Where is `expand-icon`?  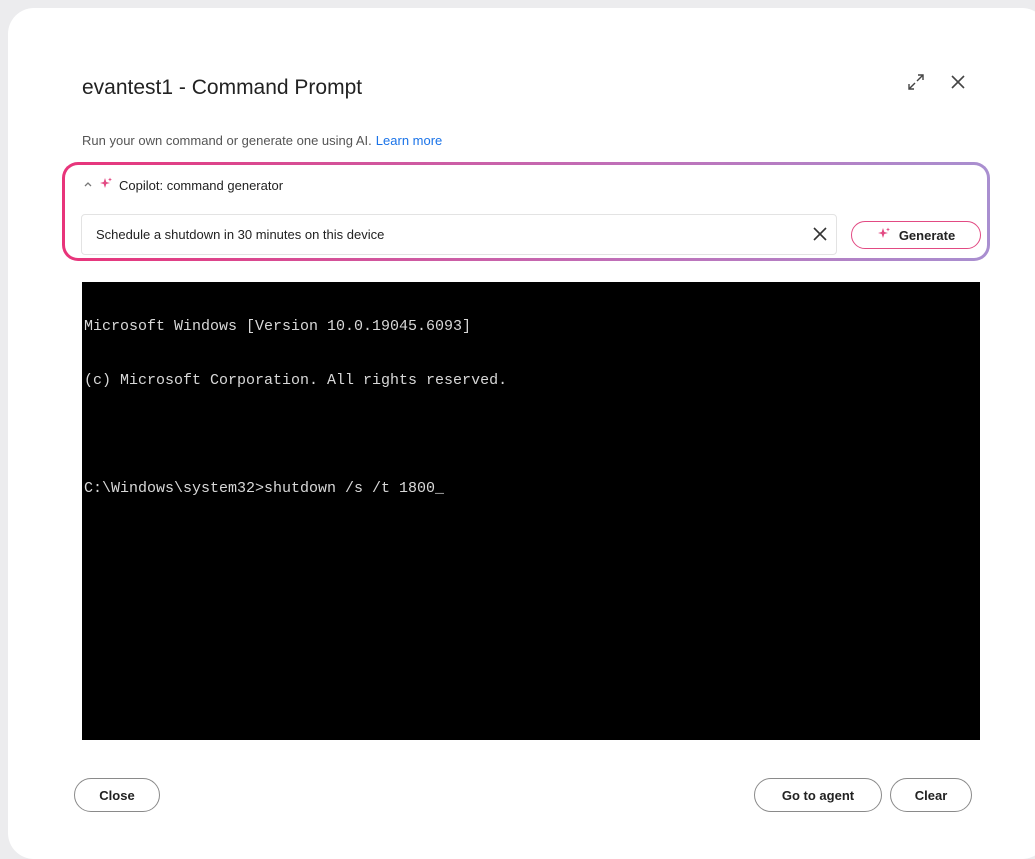
expand-icon is located at coordinates (916, 82).